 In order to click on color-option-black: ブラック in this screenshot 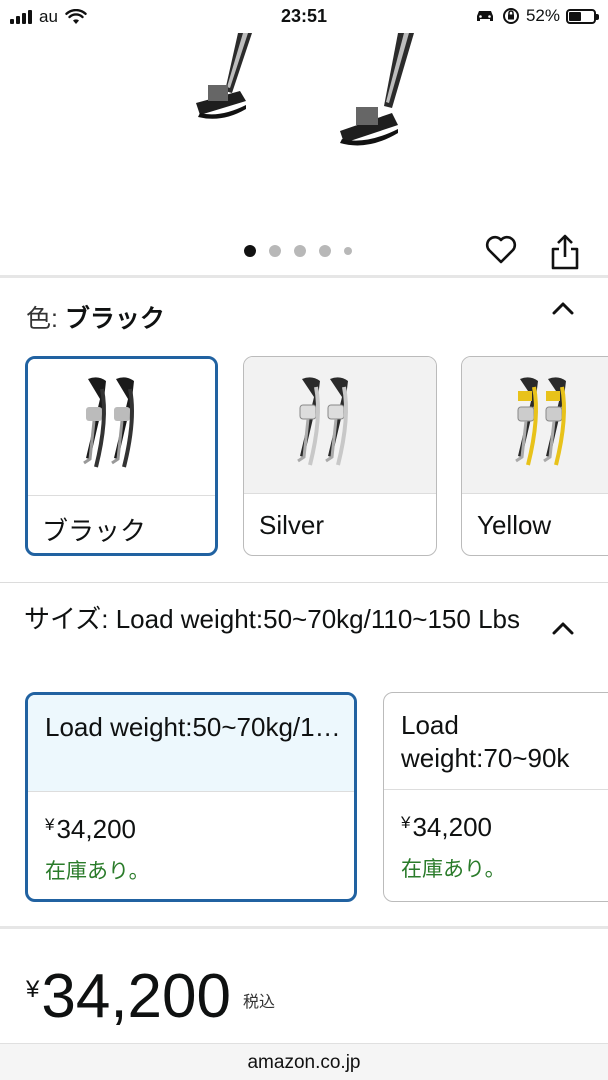, I will do `click(121, 456)`.